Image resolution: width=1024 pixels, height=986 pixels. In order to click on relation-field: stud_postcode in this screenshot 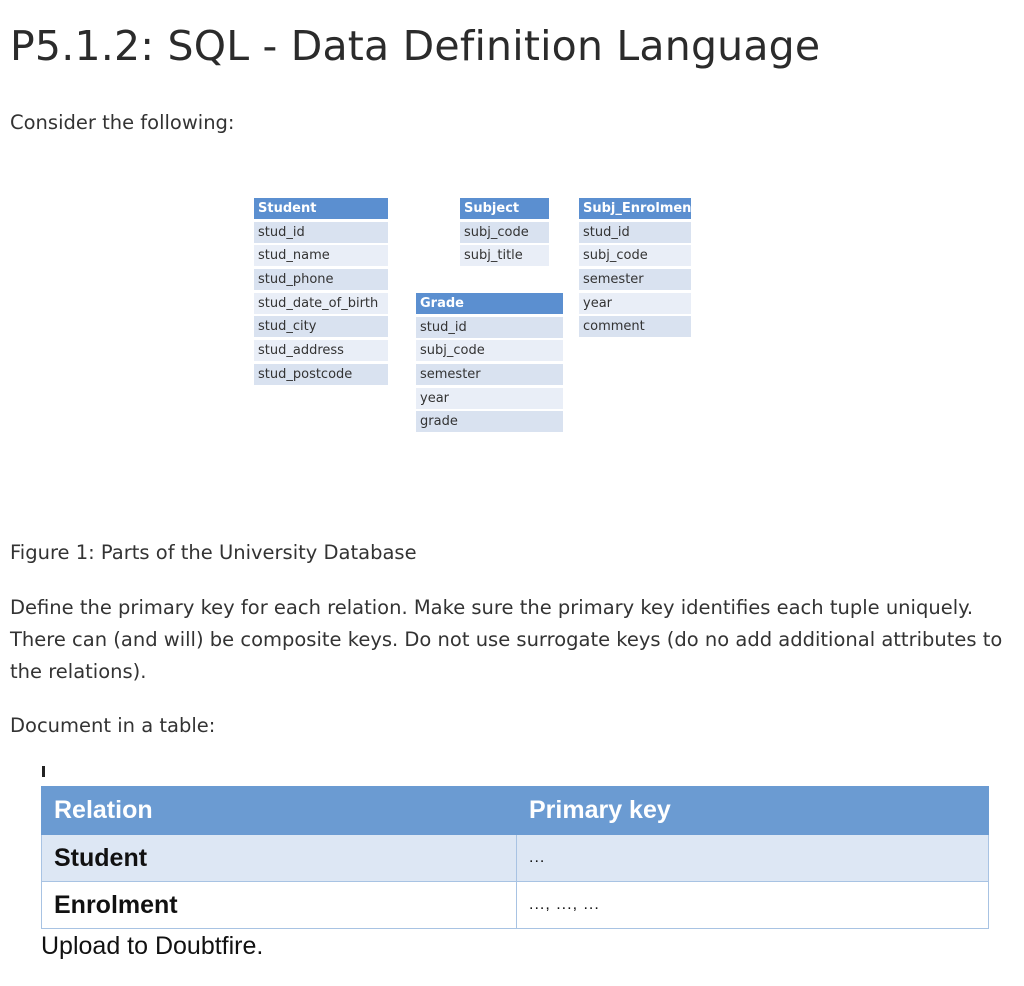, I will do `click(321, 374)`.